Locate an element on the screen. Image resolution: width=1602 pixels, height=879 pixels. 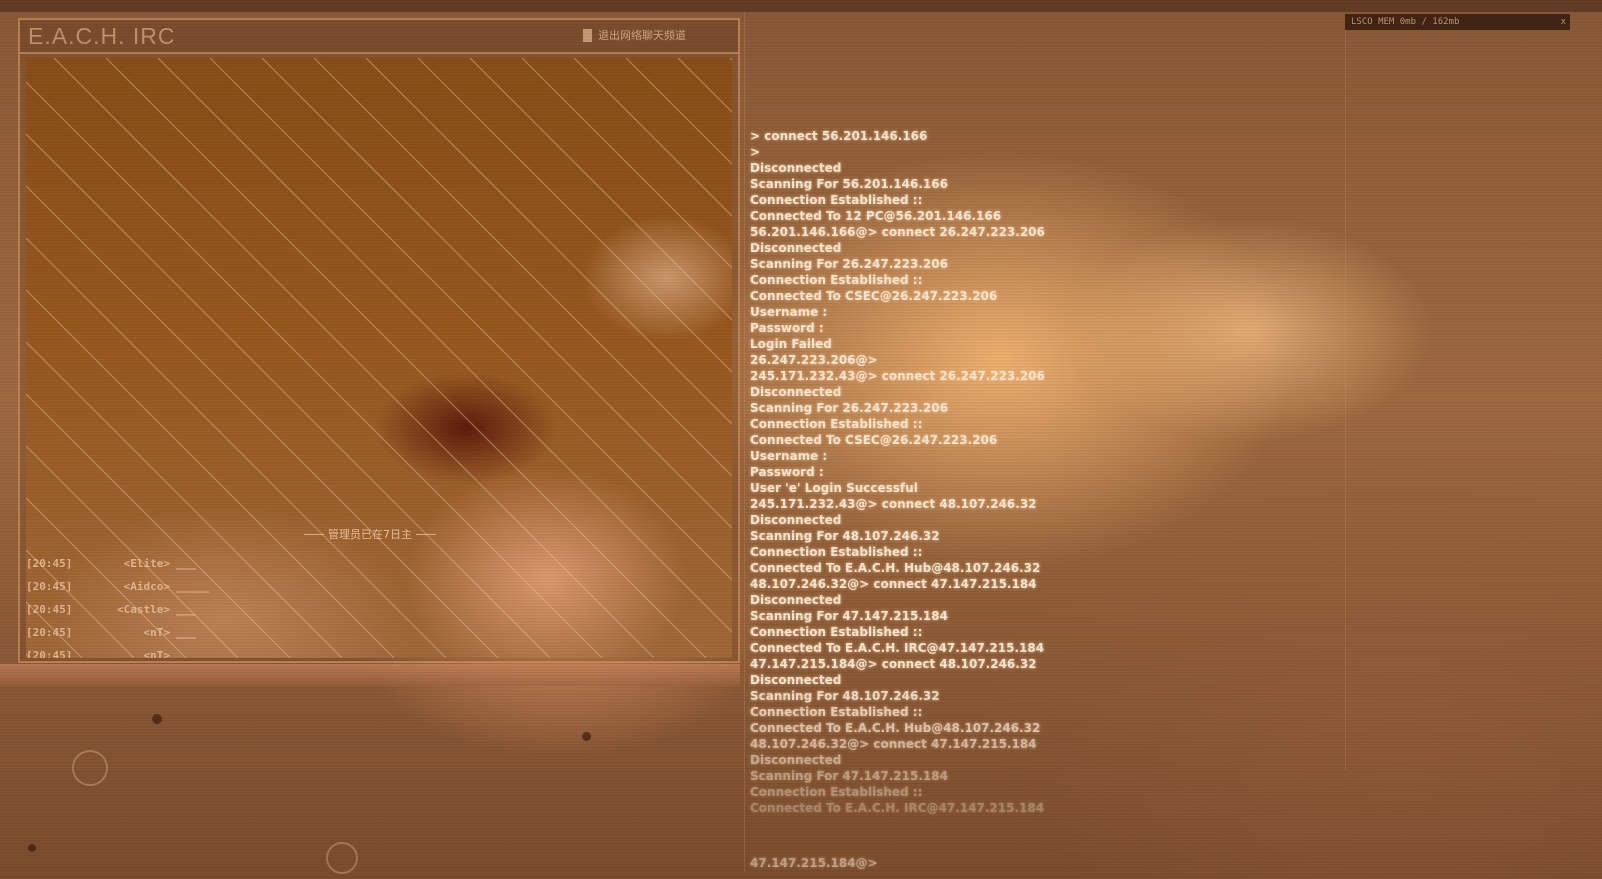
terminal-line: 245.171.232.43@> connect 26.247.223.206 is located at coordinates (897, 376).